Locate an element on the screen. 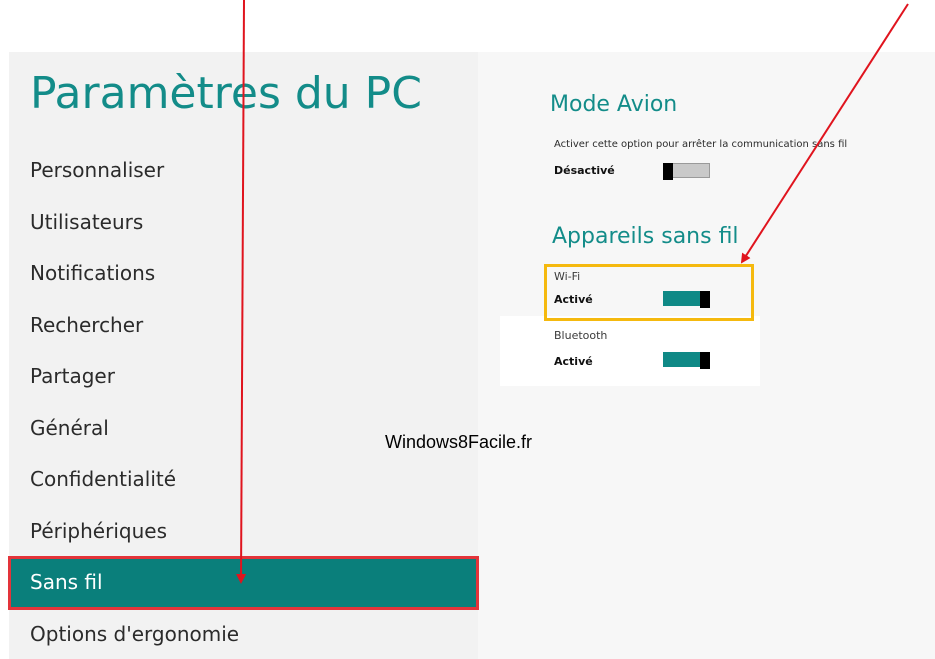 This screenshot has width=935, height=659. airplane-mode-heading: Mode Avion is located at coordinates (614, 104).